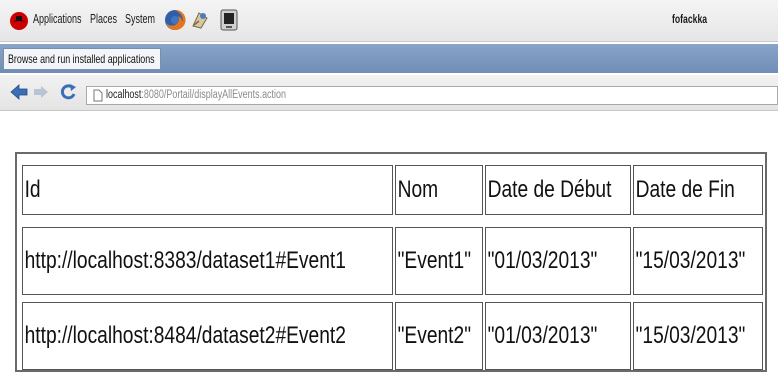 The height and width of the screenshot is (379, 778). What do you see at coordinates (549, 189) in the screenshot?
I see `header-date-debut-label: Date de Début` at bounding box center [549, 189].